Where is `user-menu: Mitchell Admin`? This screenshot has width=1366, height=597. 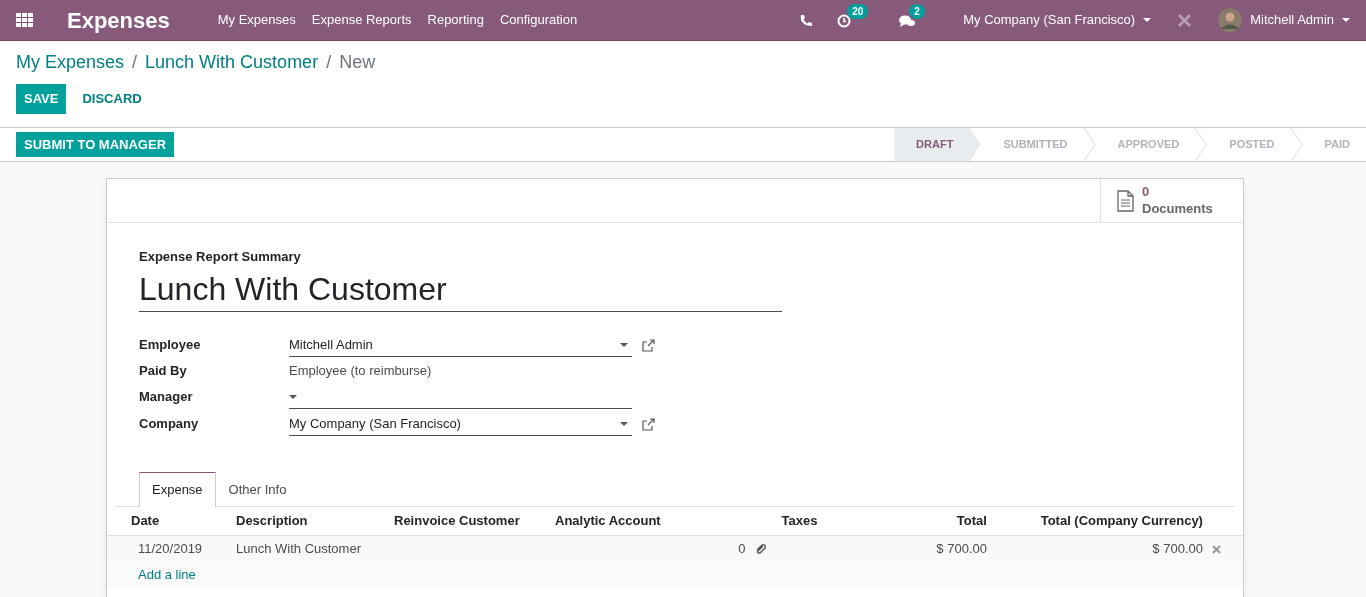 user-menu: Mitchell Admin is located at coordinates (1284, 20).